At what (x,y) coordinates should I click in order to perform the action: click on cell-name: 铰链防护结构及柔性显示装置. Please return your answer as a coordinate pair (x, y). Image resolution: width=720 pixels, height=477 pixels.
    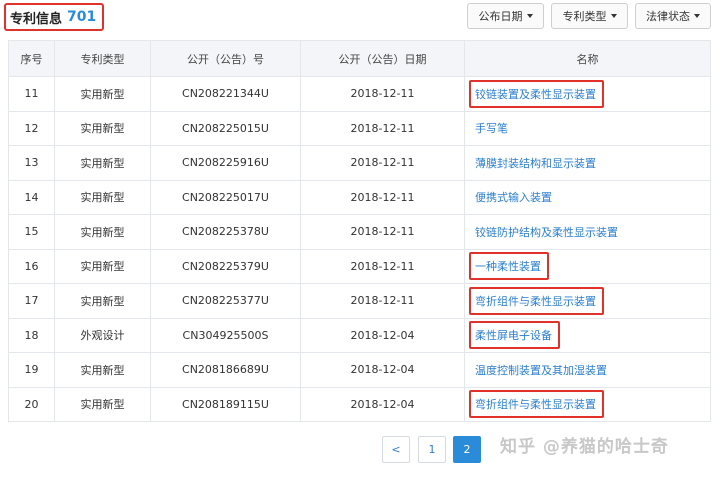
    Looking at the image, I should click on (587, 232).